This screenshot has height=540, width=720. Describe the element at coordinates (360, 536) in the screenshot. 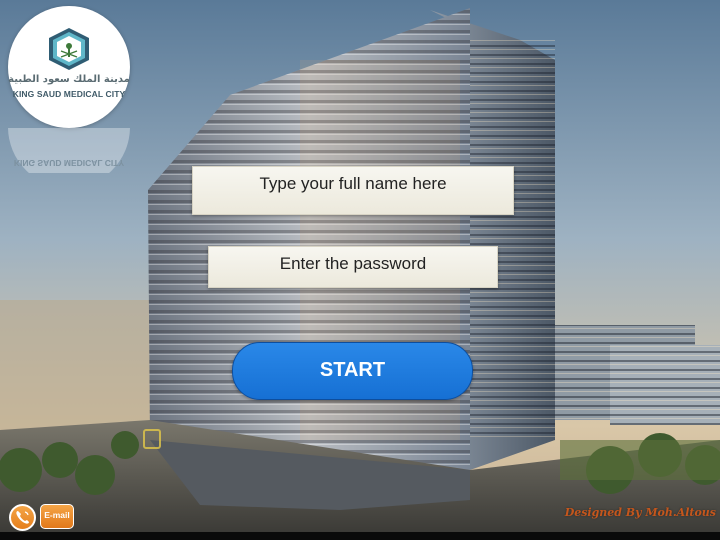

I see `bottom-bar` at that location.